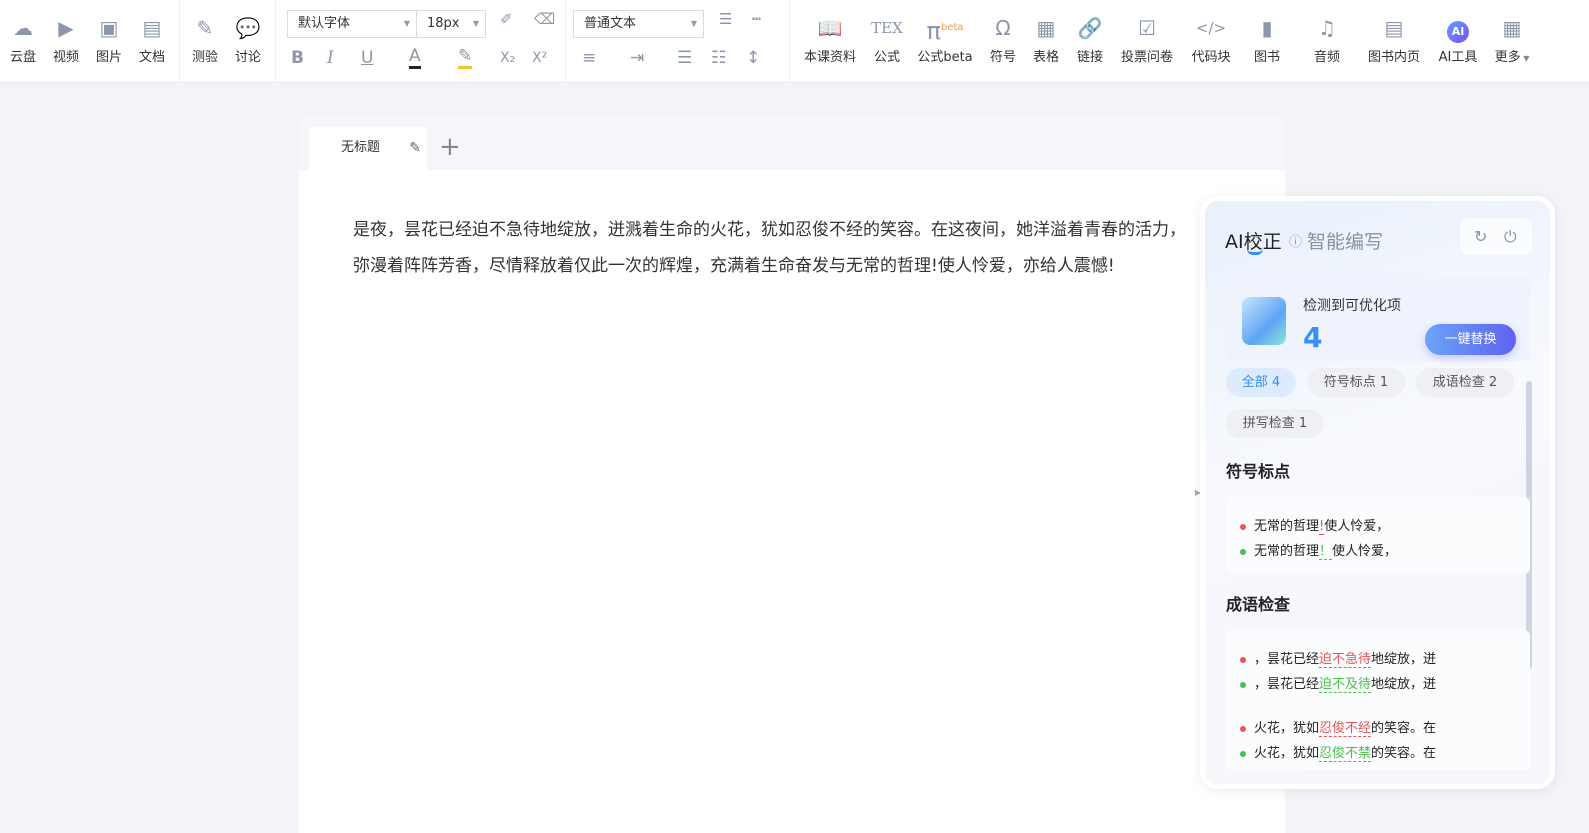 The image size is (1589, 833). Describe the element at coordinates (1394, 28) in the screenshot. I see `book-page-icon: ▤` at that location.